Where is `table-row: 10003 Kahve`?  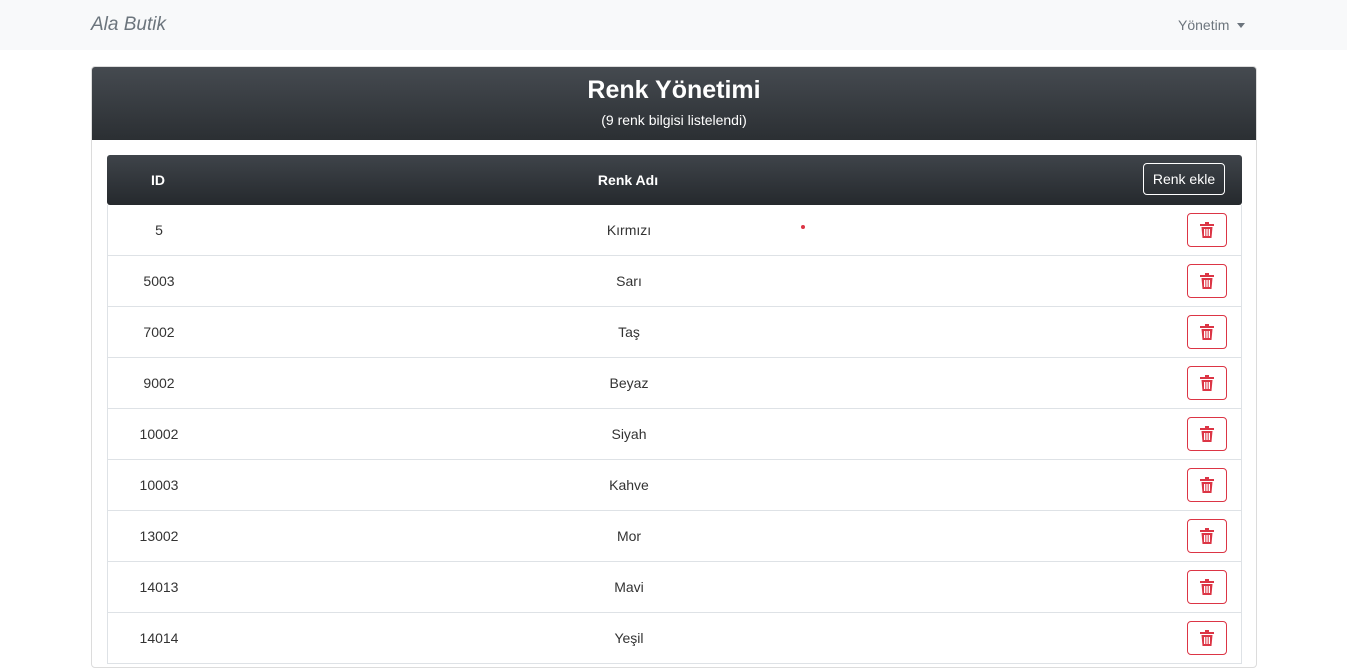
table-row: 10003 Kahve is located at coordinates (674, 485).